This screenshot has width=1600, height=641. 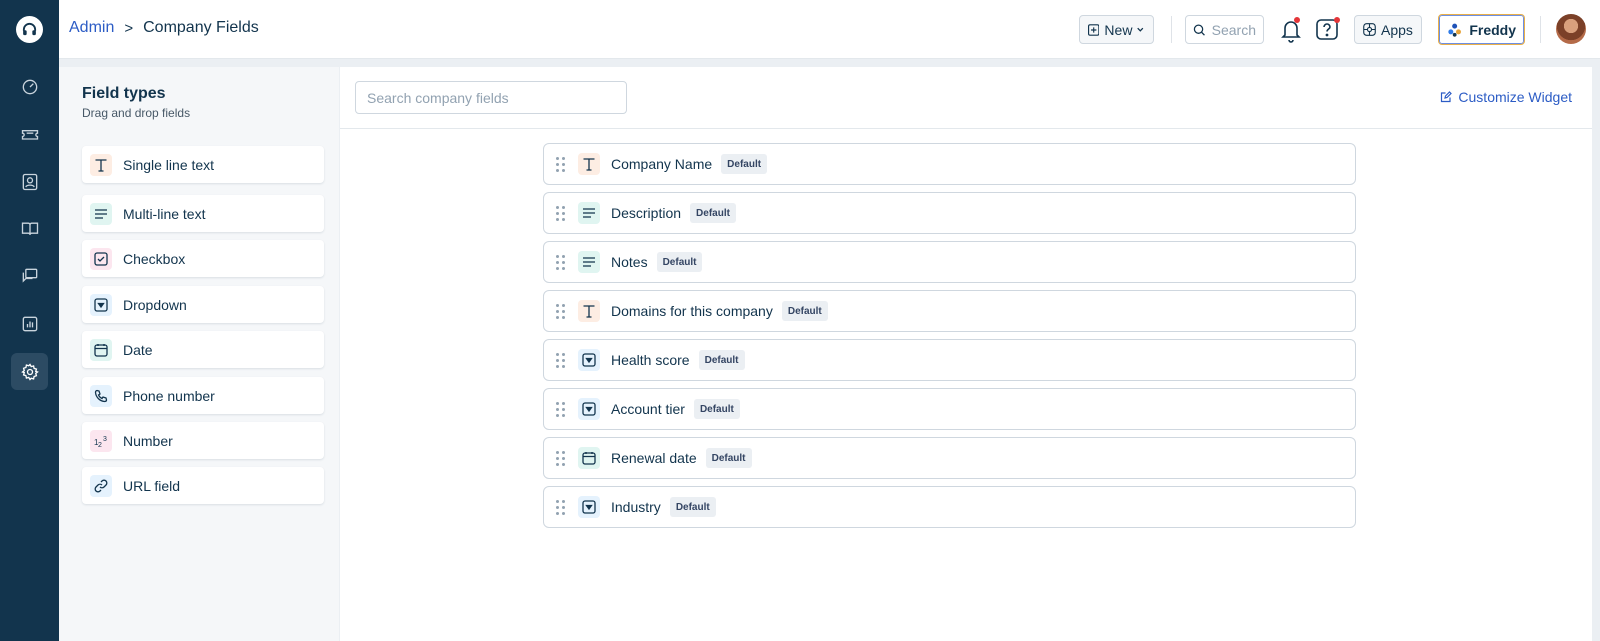 I want to click on logo-icon, so click(x=29, y=29).